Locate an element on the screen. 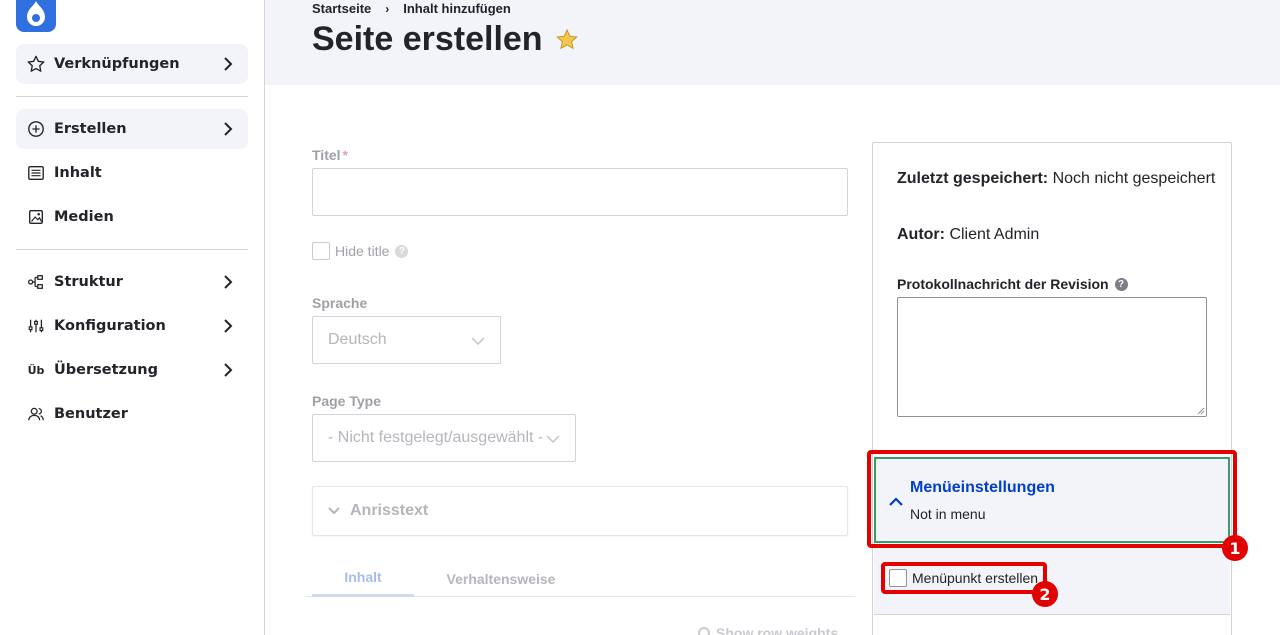 This screenshot has height=635, width=1280. language-select: Deutsch is located at coordinates (406, 340).